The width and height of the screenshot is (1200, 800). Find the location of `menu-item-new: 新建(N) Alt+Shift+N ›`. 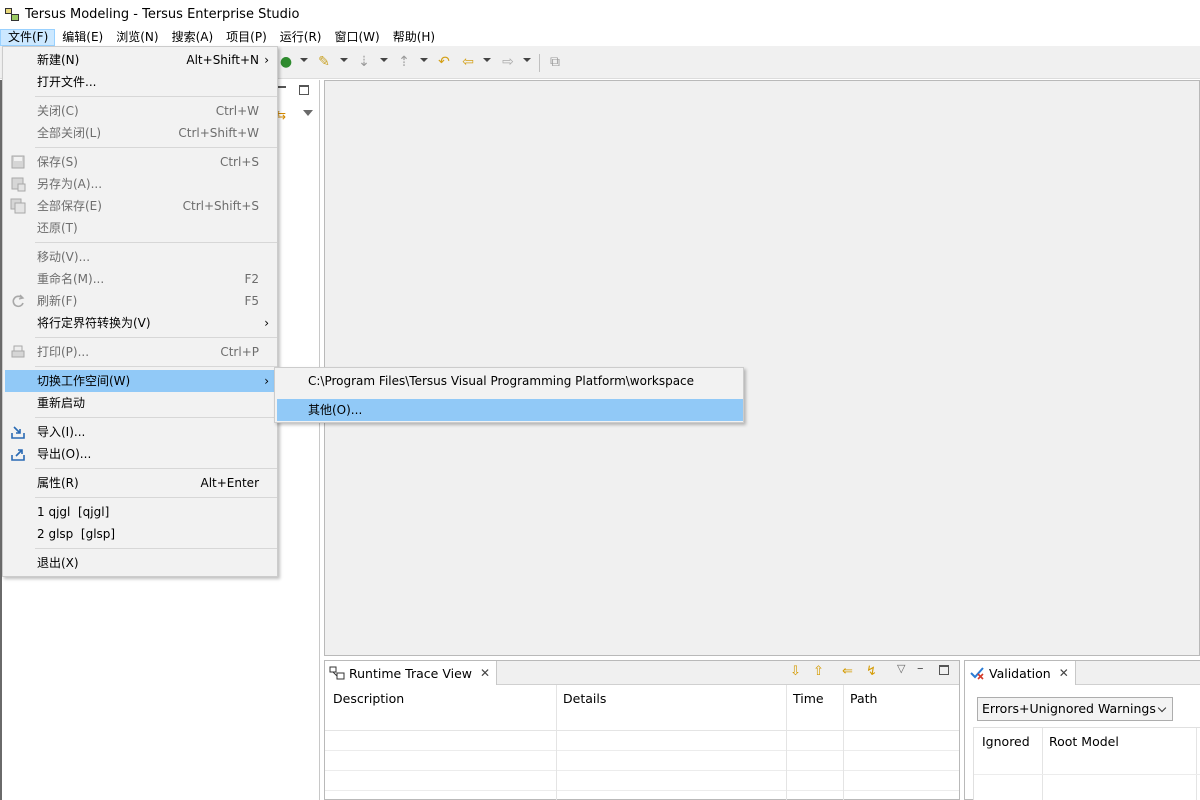

menu-item-new: 新建(N) Alt+Shift+N › is located at coordinates (141, 60).